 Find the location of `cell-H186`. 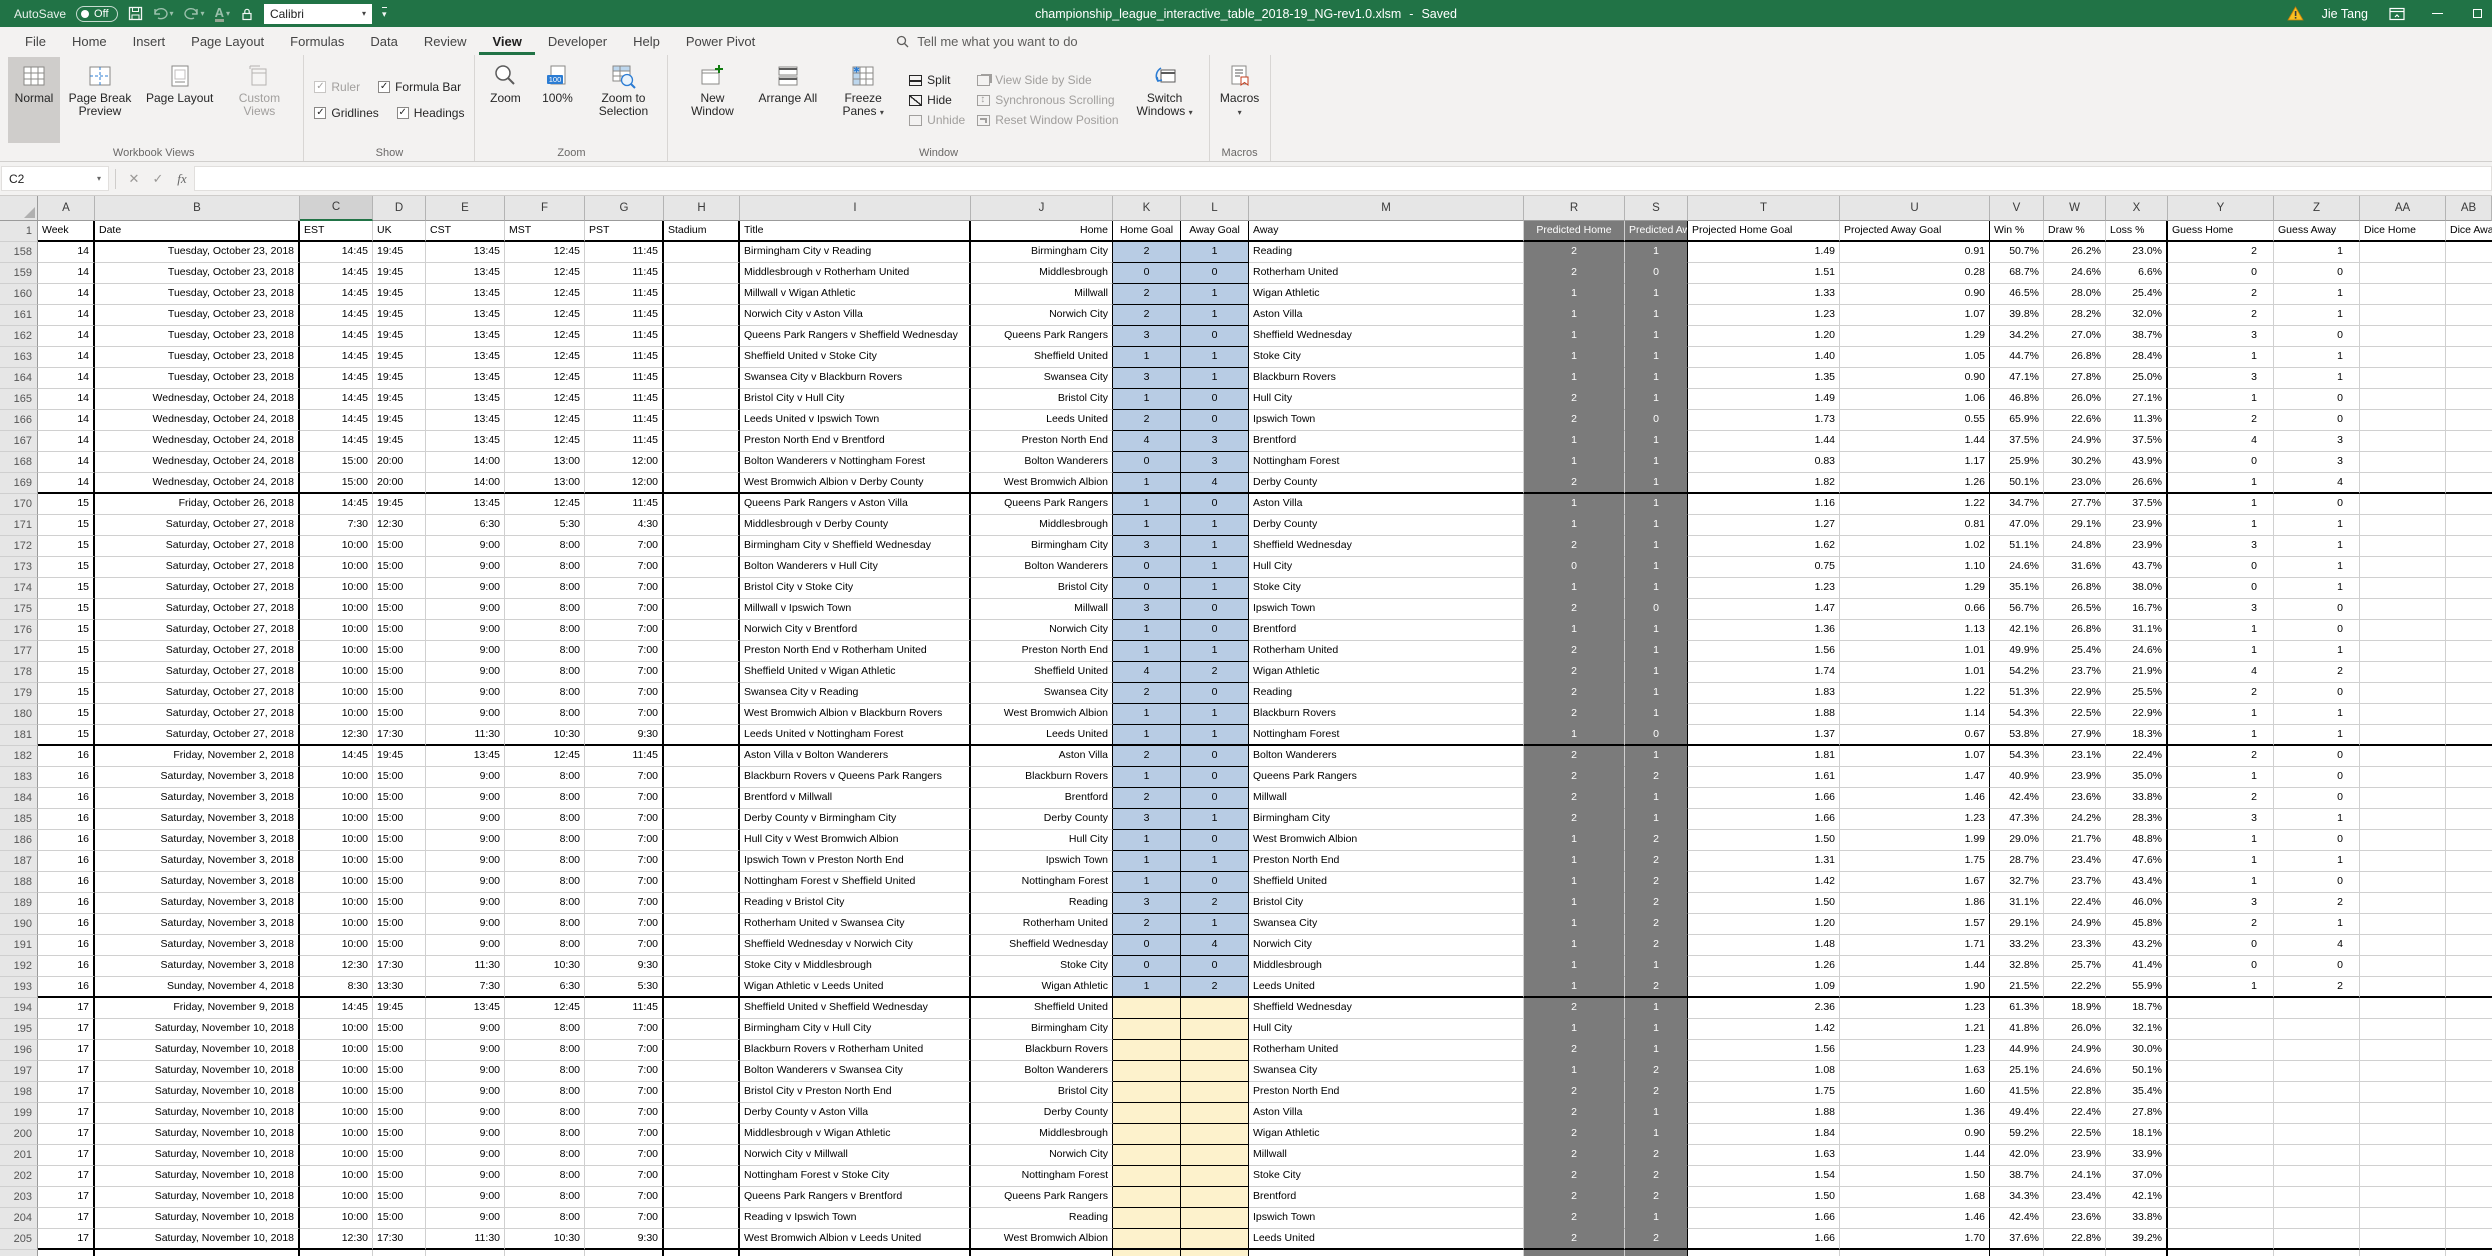

cell-H186 is located at coordinates (702, 840).